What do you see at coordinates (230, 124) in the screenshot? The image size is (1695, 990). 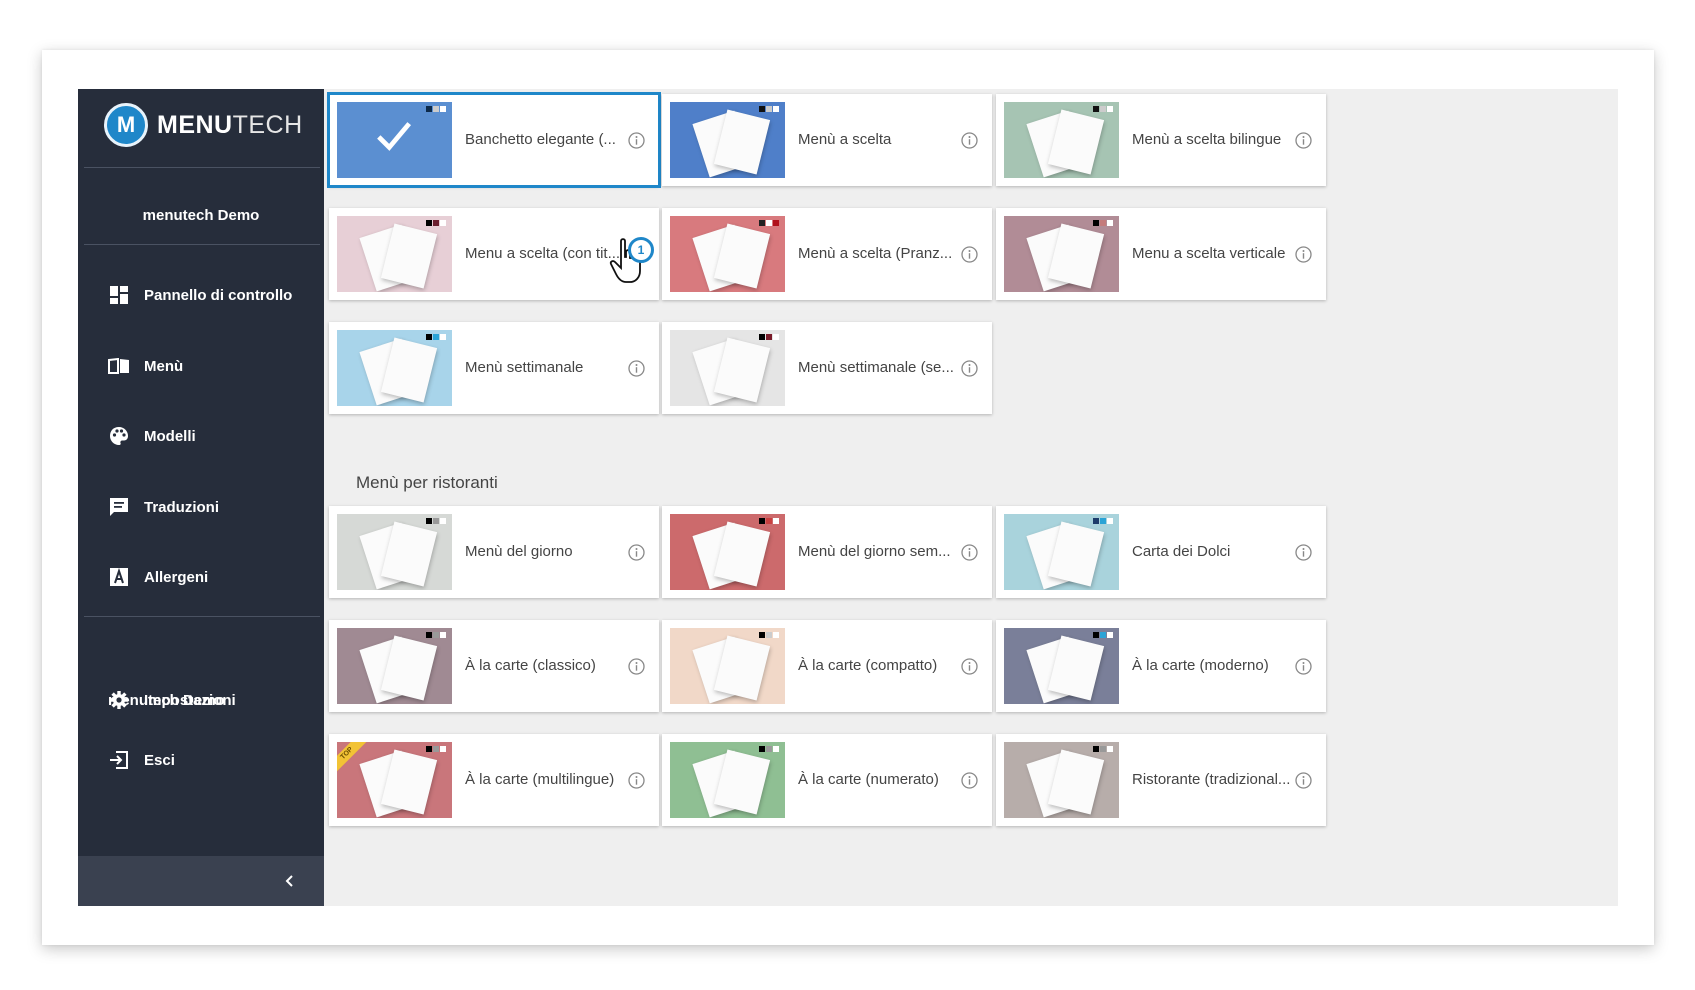 I see `brand-name: MENUTECH` at bounding box center [230, 124].